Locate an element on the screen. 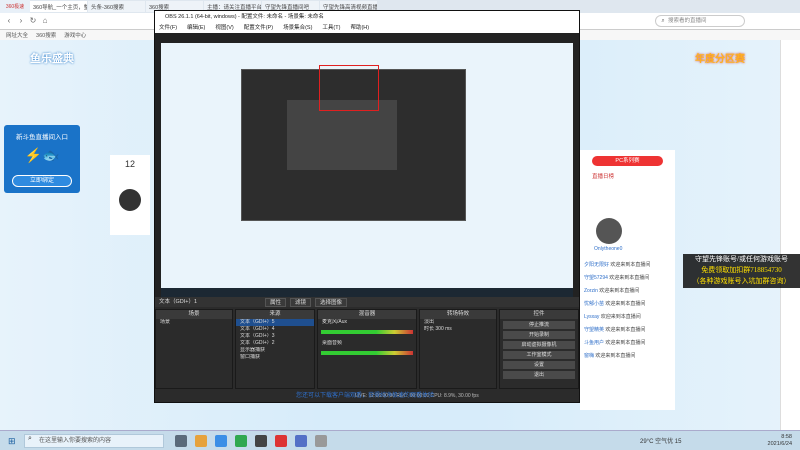 The image size is (800, 450). file-explorer-icon is located at coordinates (201, 441).